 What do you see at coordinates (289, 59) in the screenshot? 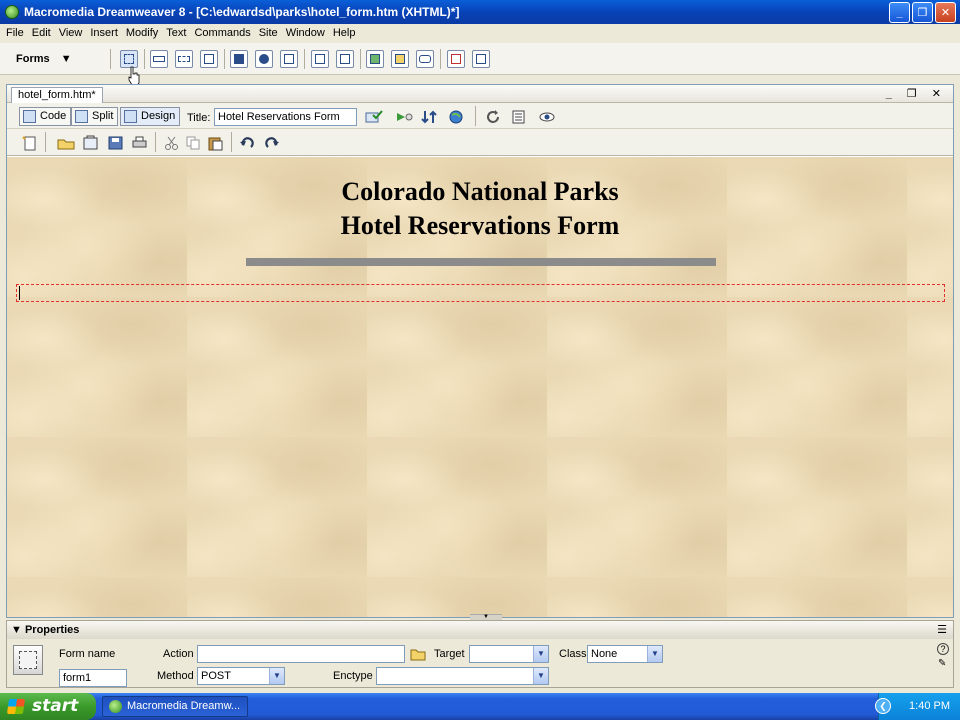
I see `radio-group-icon` at bounding box center [289, 59].